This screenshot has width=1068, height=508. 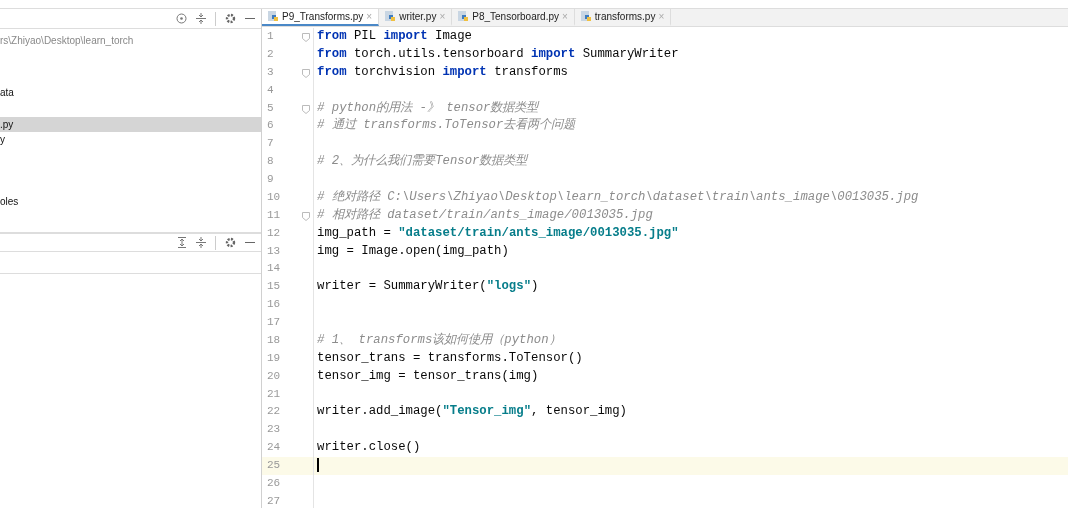 What do you see at coordinates (270, 179) in the screenshot?
I see `line-number: 9` at bounding box center [270, 179].